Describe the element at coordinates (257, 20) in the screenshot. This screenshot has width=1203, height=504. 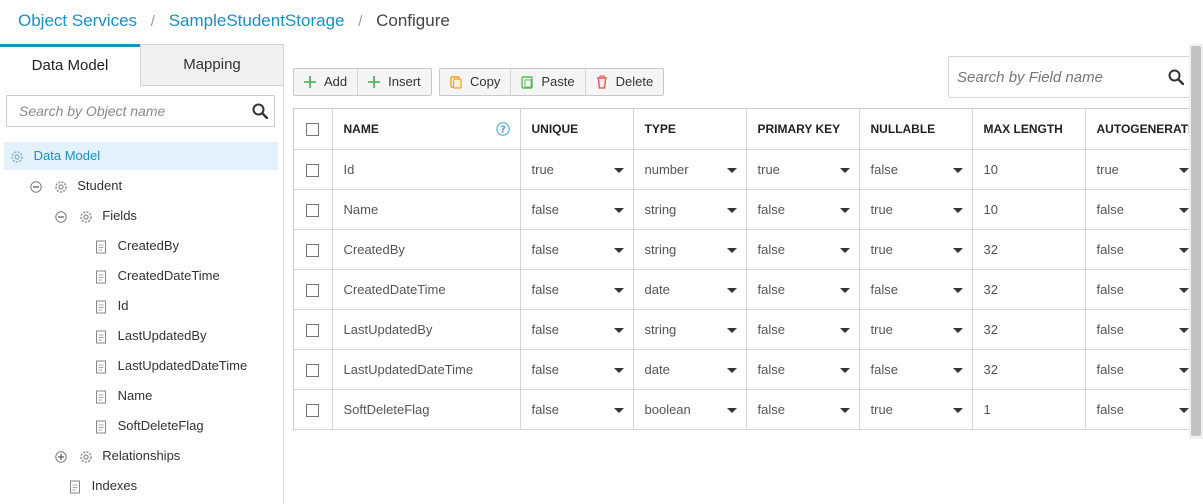
I see `breadcrumb-storage: SampleStudentStorage` at that location.